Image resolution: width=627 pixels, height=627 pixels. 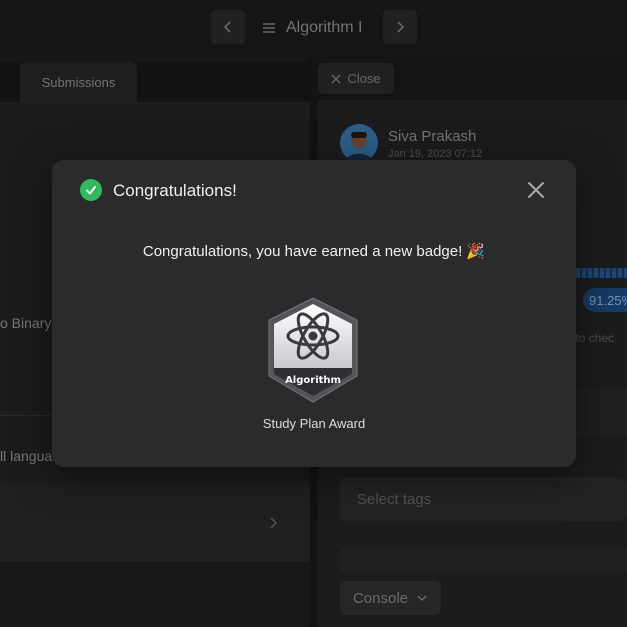 I want to click on close-icon, so click(x=536, y=190).